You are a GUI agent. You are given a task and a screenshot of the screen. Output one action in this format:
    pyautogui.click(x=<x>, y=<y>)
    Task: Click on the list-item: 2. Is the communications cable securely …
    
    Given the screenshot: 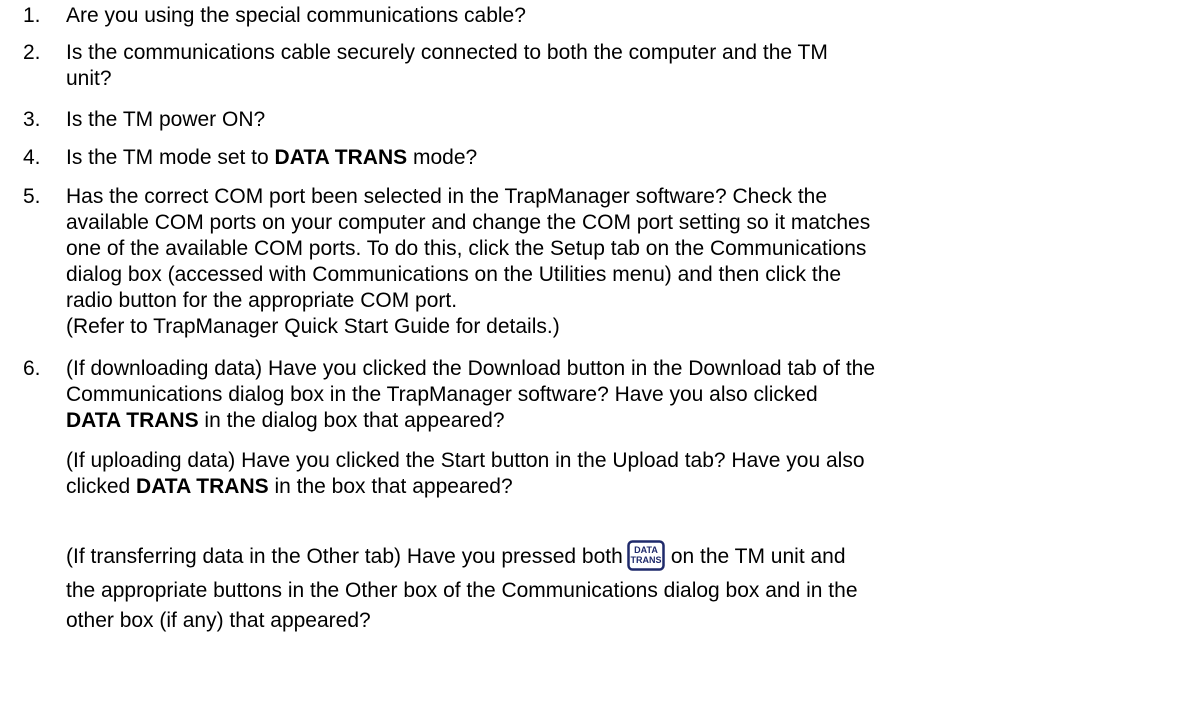 What is the action you would take?
    pyautogui.click(x=597, y=66)
    